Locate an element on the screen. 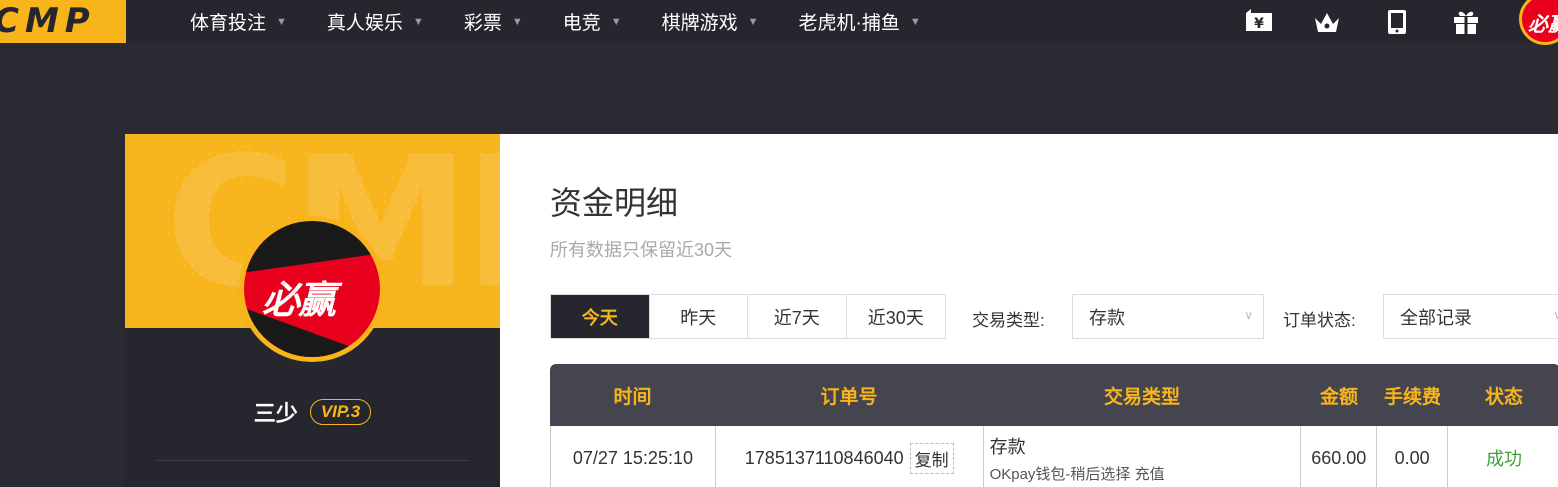 The height and width of the screenshot is (487, 1558). main-menu: 体育投注 ▼ 真人娱乐 ▼ 彩票 ▼ 电竞 ▼ 棋牌游戏 ▼ 老虎机·捕鱼 ▼ is located at coordinates (575, 21).